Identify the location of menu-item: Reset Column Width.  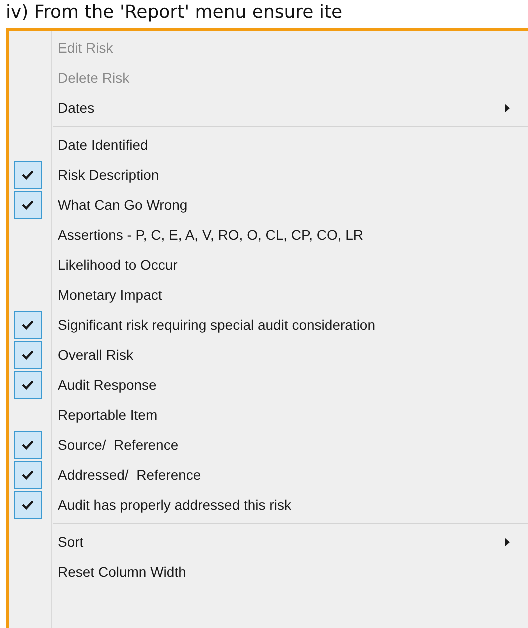
(119, 572).